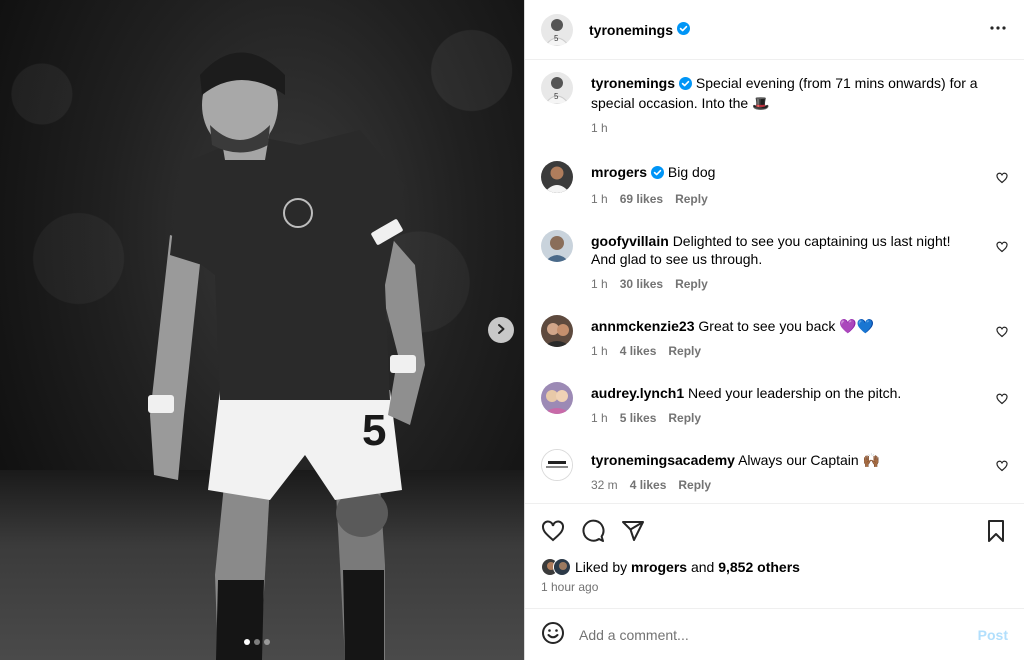 The image size is (1024, 660). Describe the element at coordinates (562, 567) in the screenshot. I see `liker-avatar` at that location.